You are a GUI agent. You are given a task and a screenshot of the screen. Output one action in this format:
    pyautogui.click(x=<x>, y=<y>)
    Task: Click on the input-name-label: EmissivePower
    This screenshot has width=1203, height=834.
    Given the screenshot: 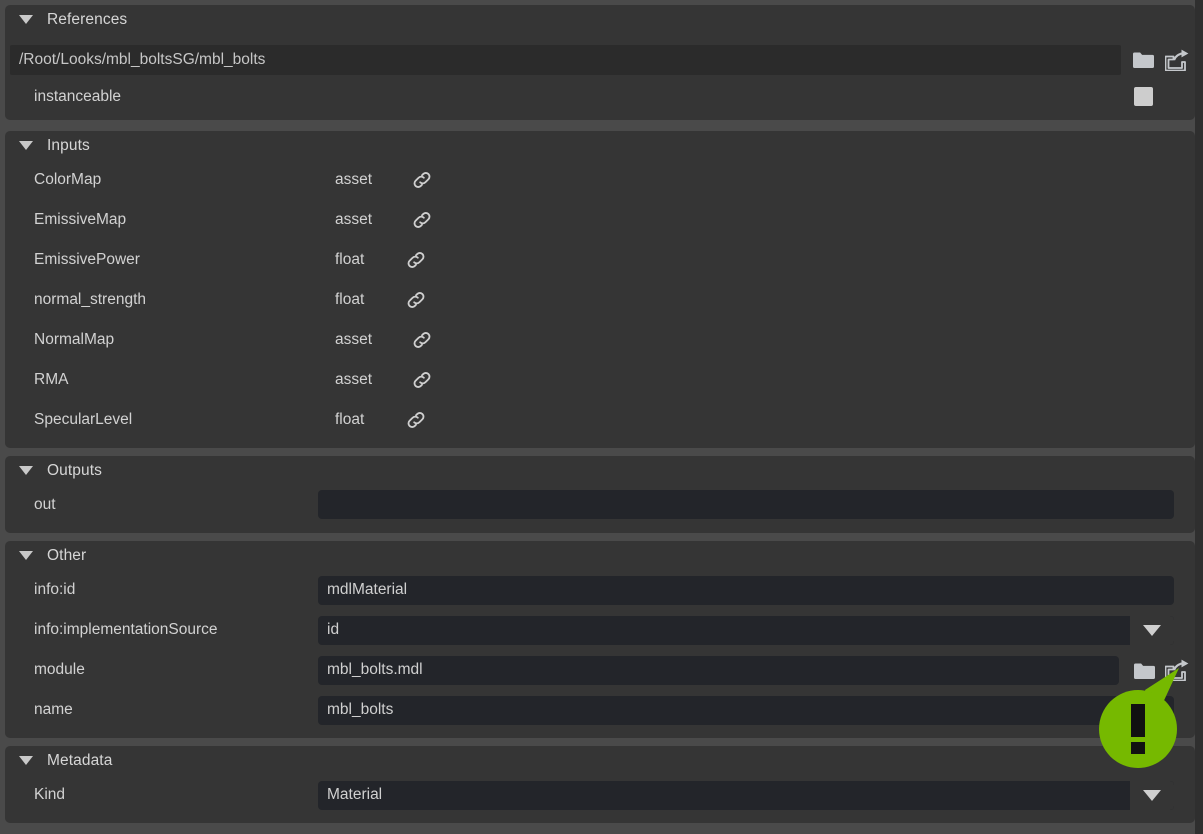 What is the action you would take?
    pyautogui.click(x=87, y=259)
    